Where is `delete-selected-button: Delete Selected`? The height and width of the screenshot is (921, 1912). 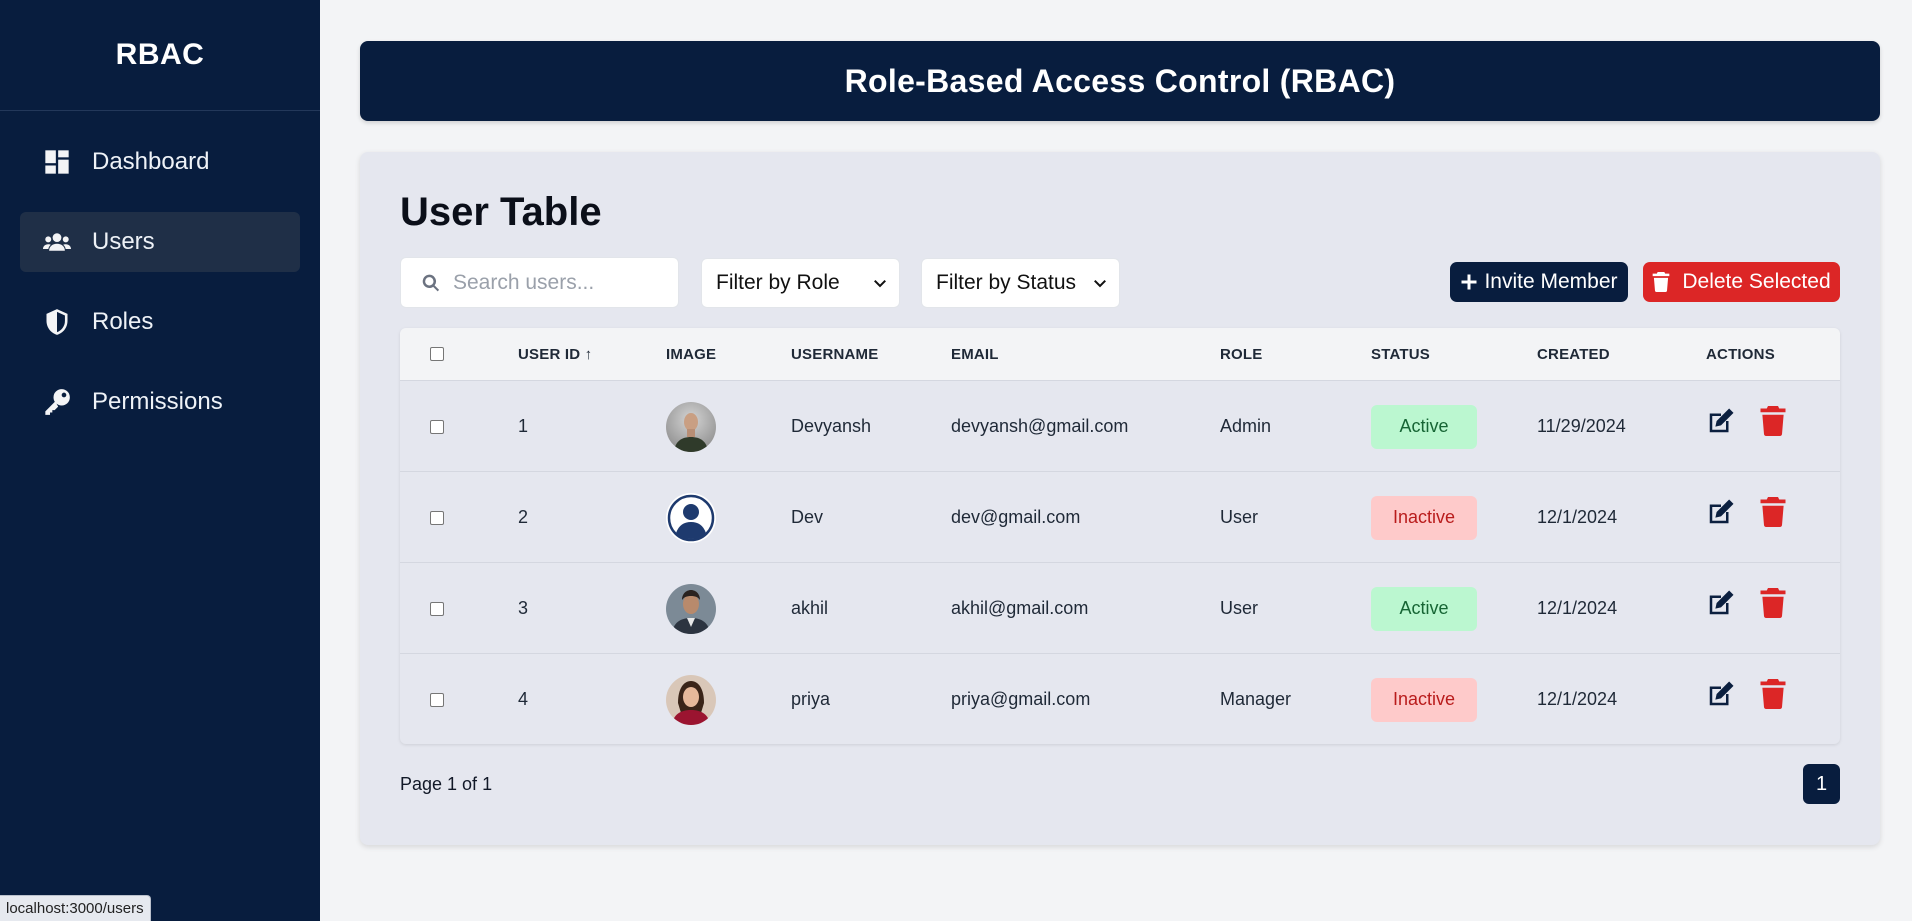
delete-selected-button: Delete Selected is located at coordinates (1741, 282).